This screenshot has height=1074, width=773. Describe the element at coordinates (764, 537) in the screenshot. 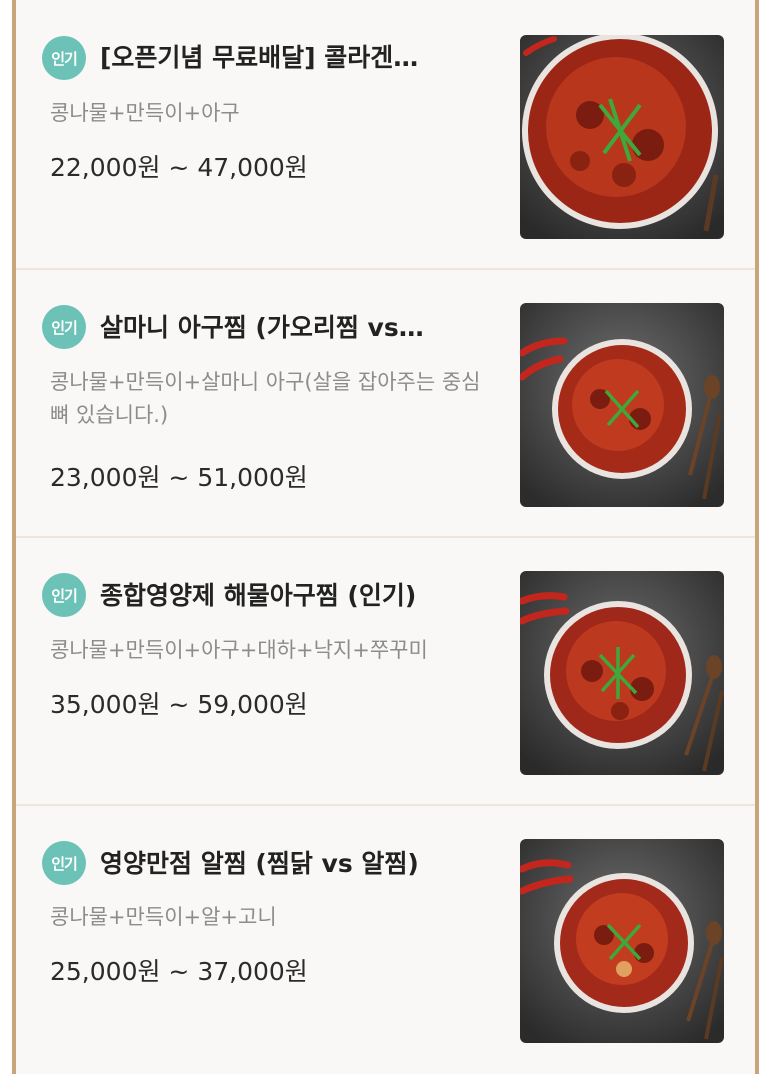

I see `right-border` at that location.